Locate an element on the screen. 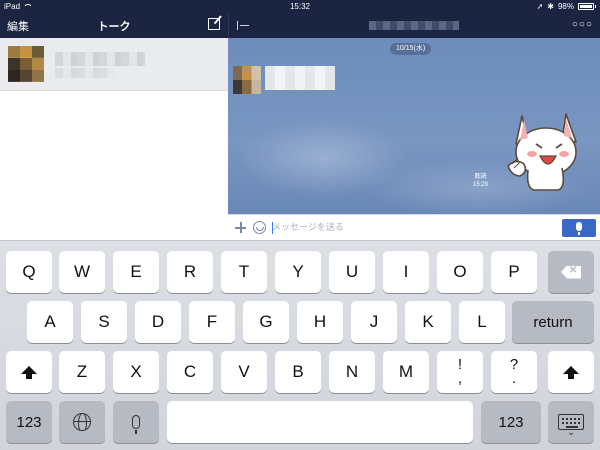 The height and width of the screenshot is (450, 600). key-bottom-char: , is located at coordinates (460, 378).